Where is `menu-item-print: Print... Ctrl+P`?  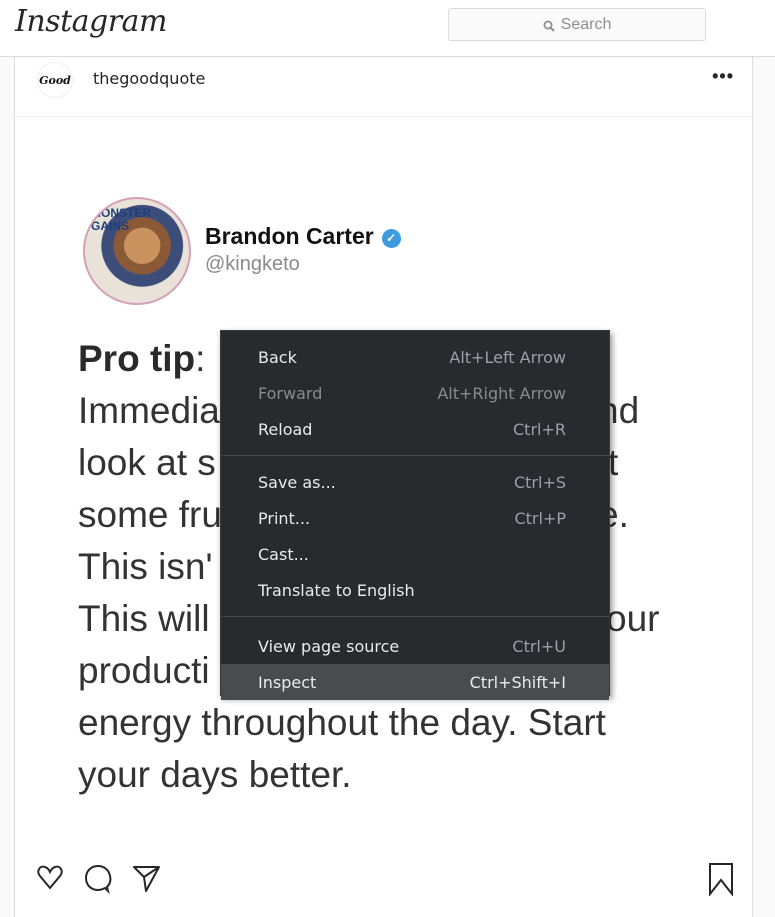
menu-item-print: Print... Ctrl+P is located at coordinates (415, 518).